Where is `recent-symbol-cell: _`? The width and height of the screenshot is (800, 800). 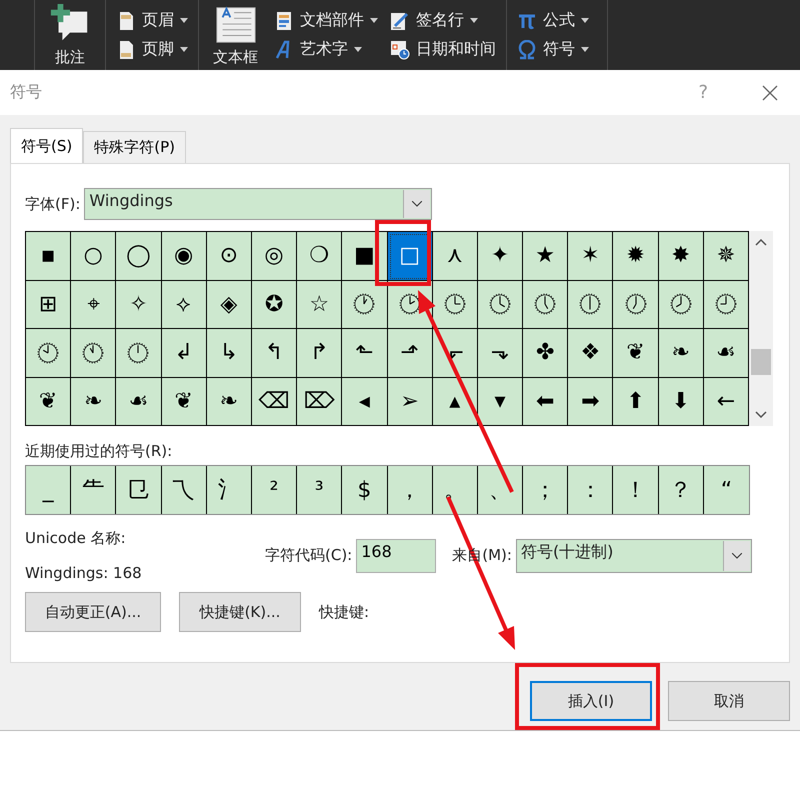
recent-symbol-cell: _ is located at coordinates (49, 490).